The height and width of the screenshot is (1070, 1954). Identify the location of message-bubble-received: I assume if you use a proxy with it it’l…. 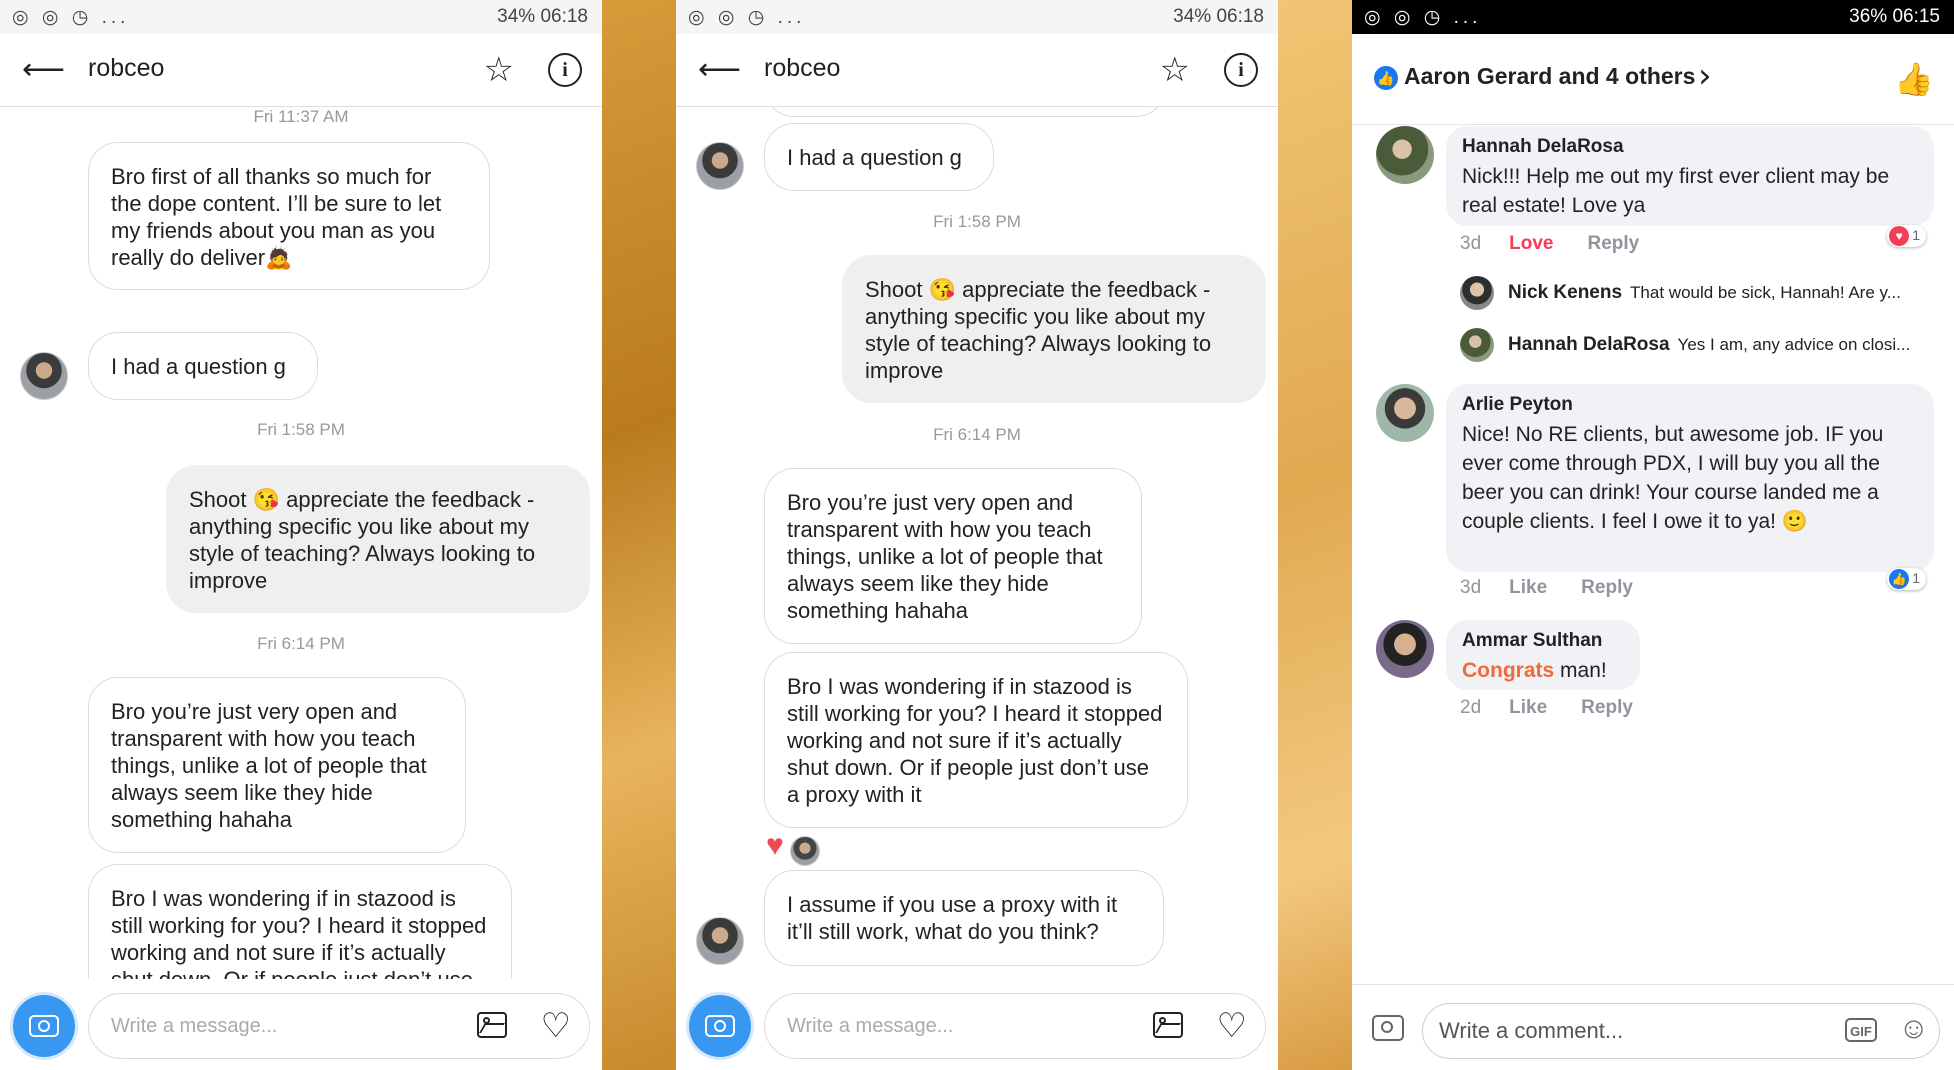
(964, 918).